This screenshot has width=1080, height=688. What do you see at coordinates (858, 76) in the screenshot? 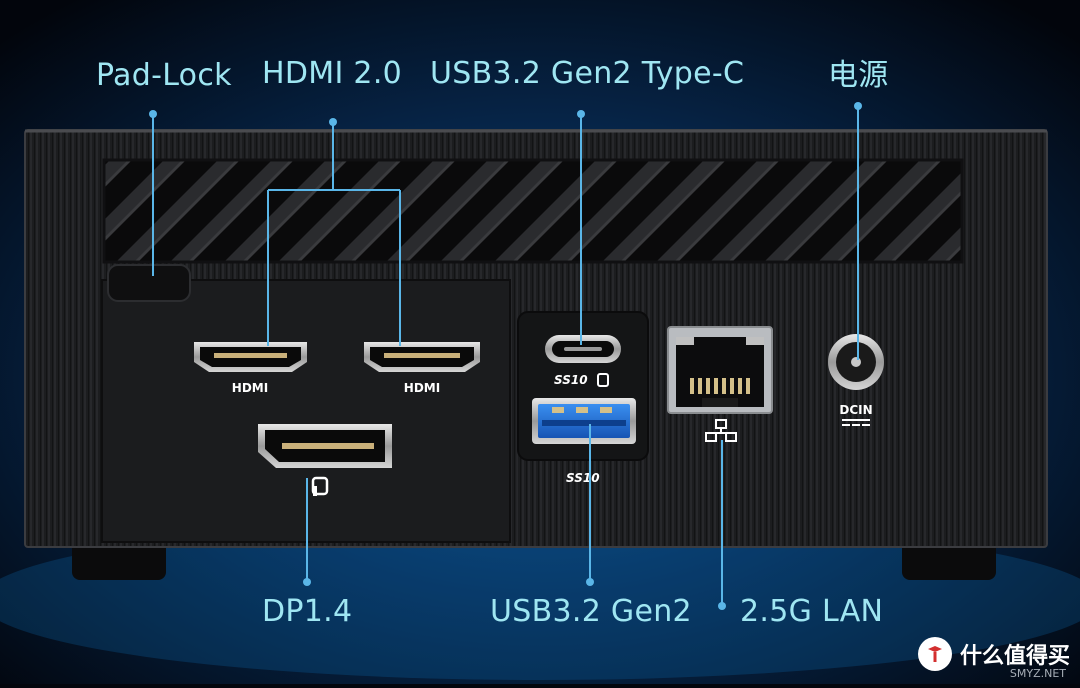
I see `power-label: 电源` at bounding box center [858, 76].